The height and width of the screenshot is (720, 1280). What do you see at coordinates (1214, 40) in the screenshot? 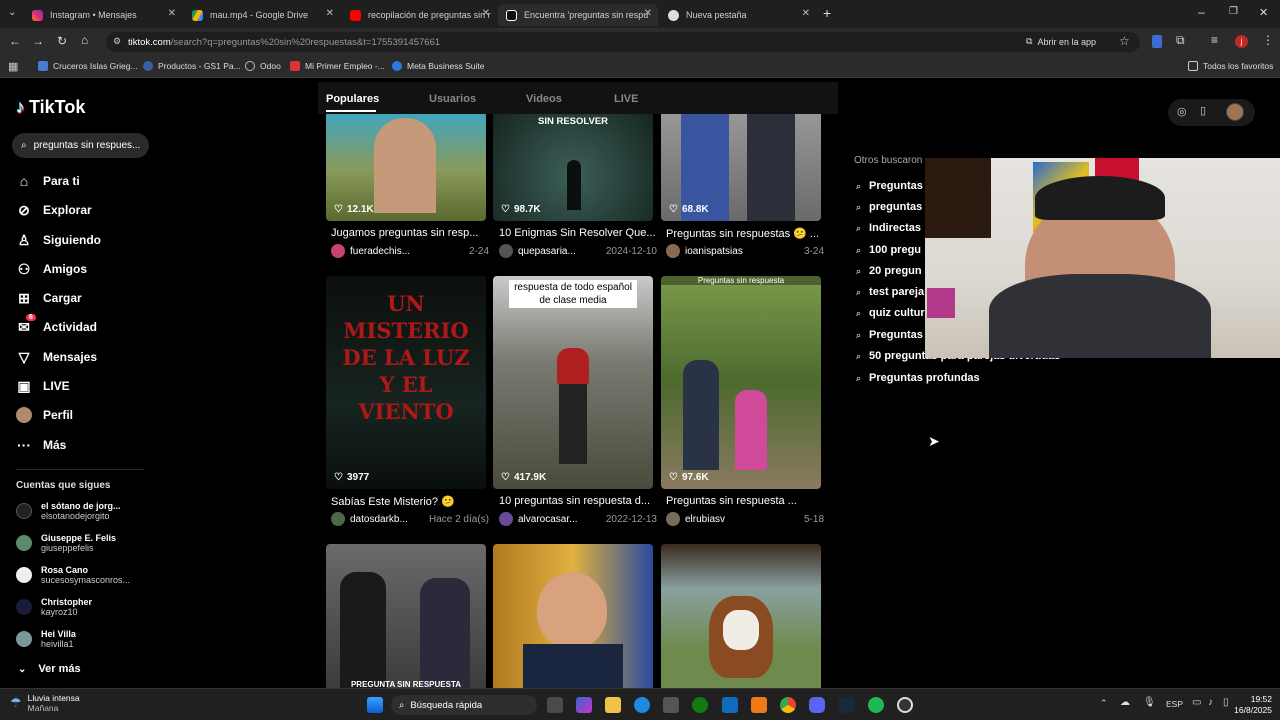
I see `media-control-icon: ≡` at bounding box center [1214, 40].